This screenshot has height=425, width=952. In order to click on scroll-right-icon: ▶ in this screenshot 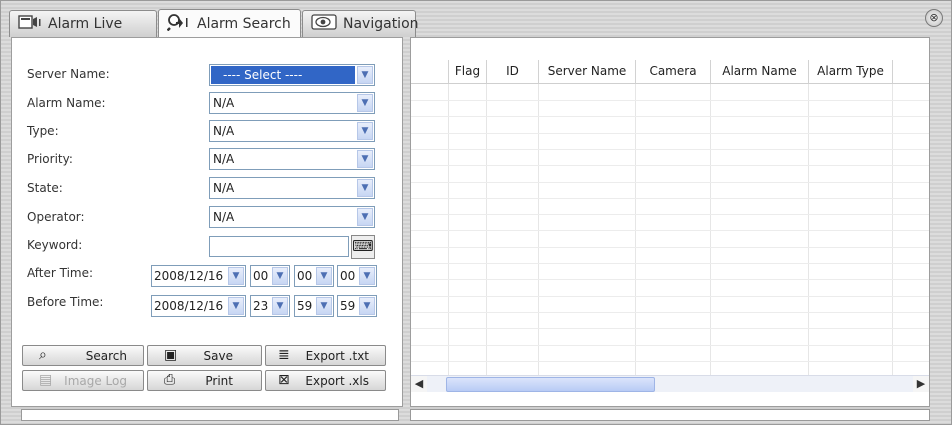, I will do `click(921, 384)`.